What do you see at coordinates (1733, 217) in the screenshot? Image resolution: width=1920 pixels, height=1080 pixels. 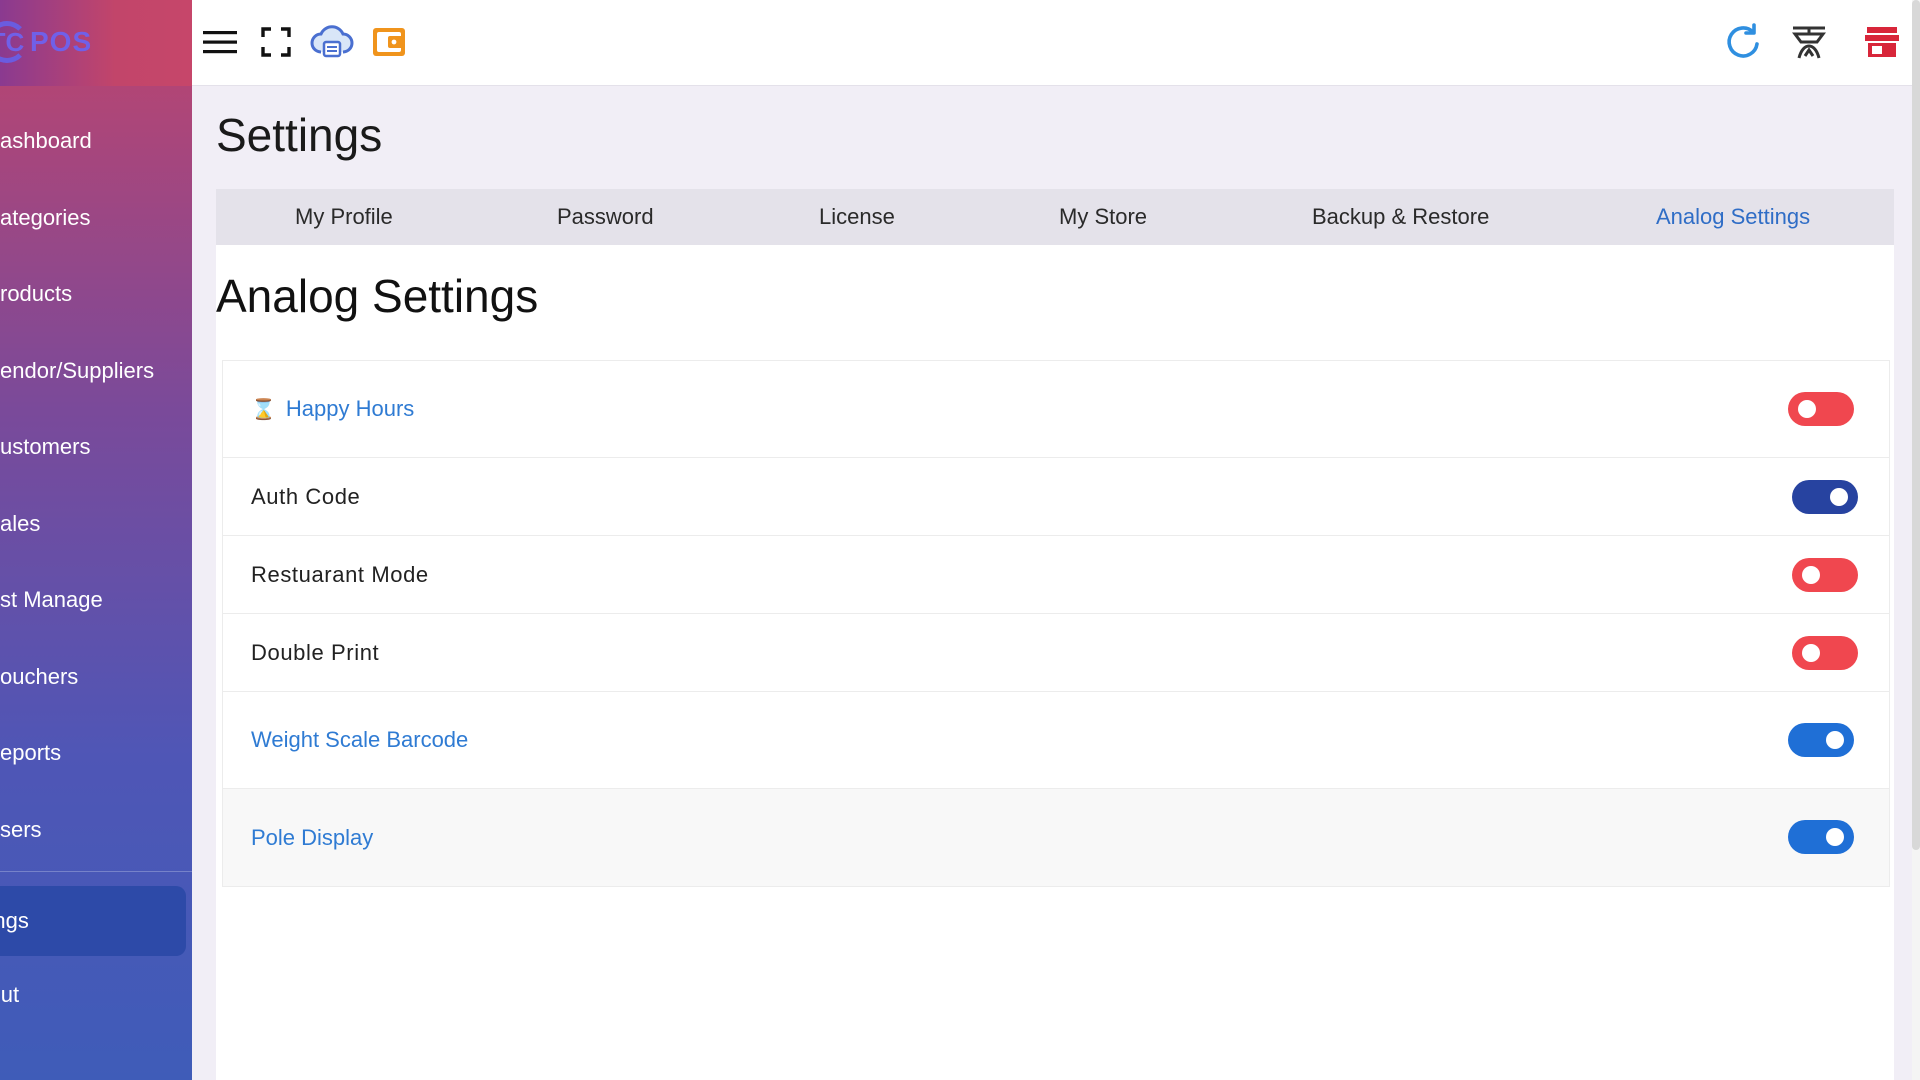 I see `tab-analog-settings: Analog Settings` at bounding box center [1733, 217].